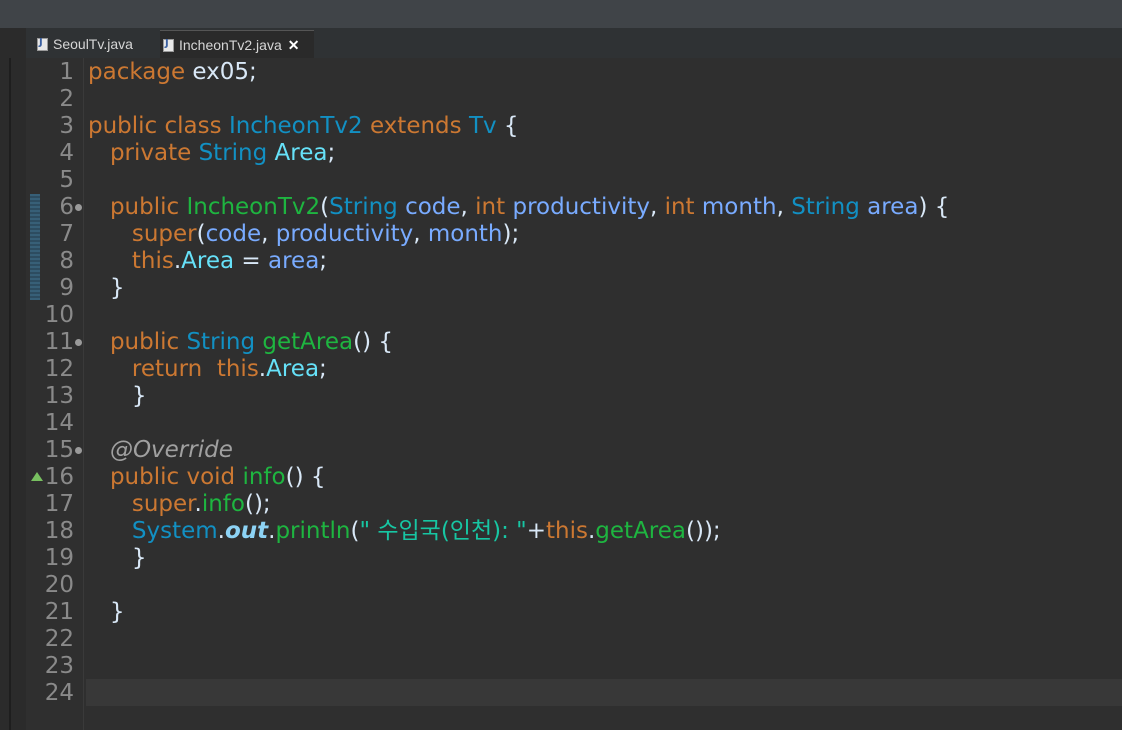 This screenshot has height=730, width=1122. What do you see at coordinates (507, 126) in the screenshot?
I see `code-token: {` at bounding box center [507, 126].